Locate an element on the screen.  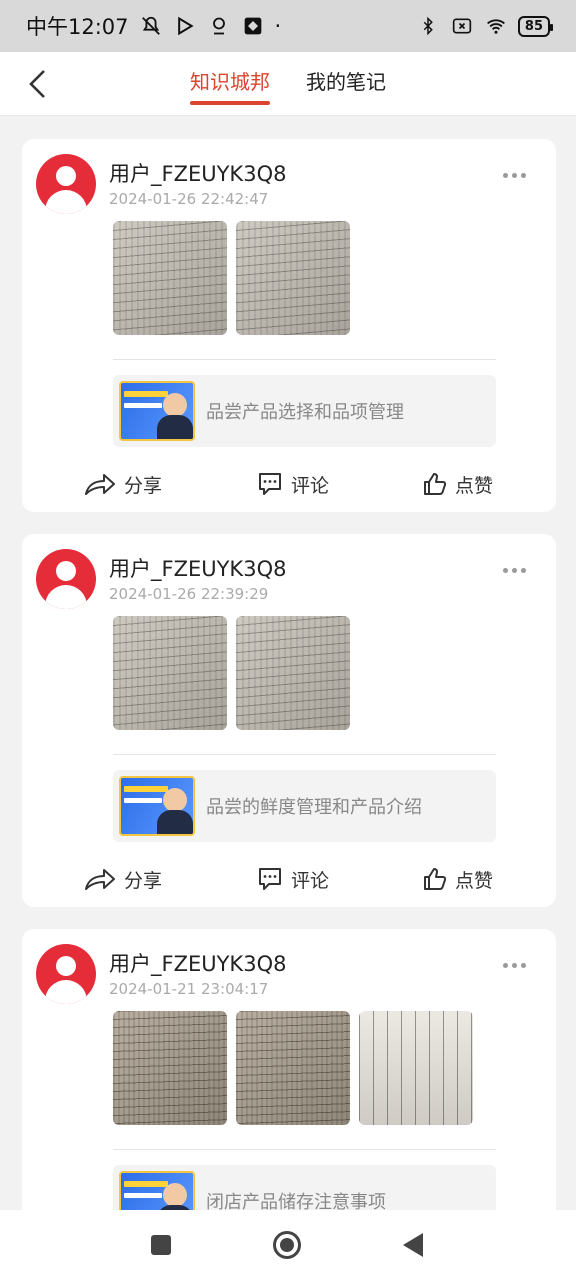
course-link: 品尝的鲜度管理和产品介绍 is located at coordinates (304, 806).